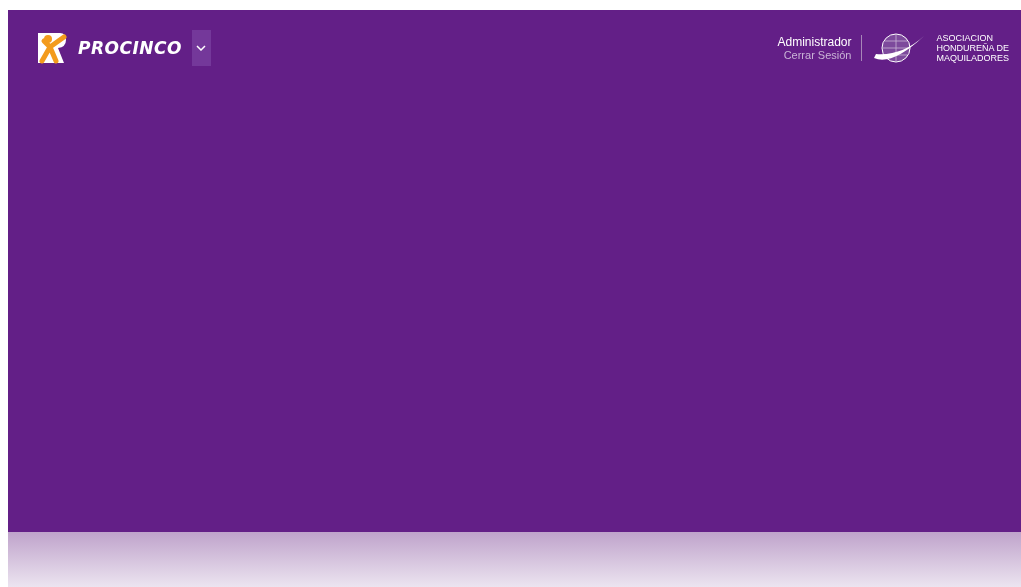 The height and width of the screenshot is (587, 1021). What do you see at coordinates (130, 48) in the screenshot?
I see `brand-name: PROCINCO` at bounding box center [130, 48].